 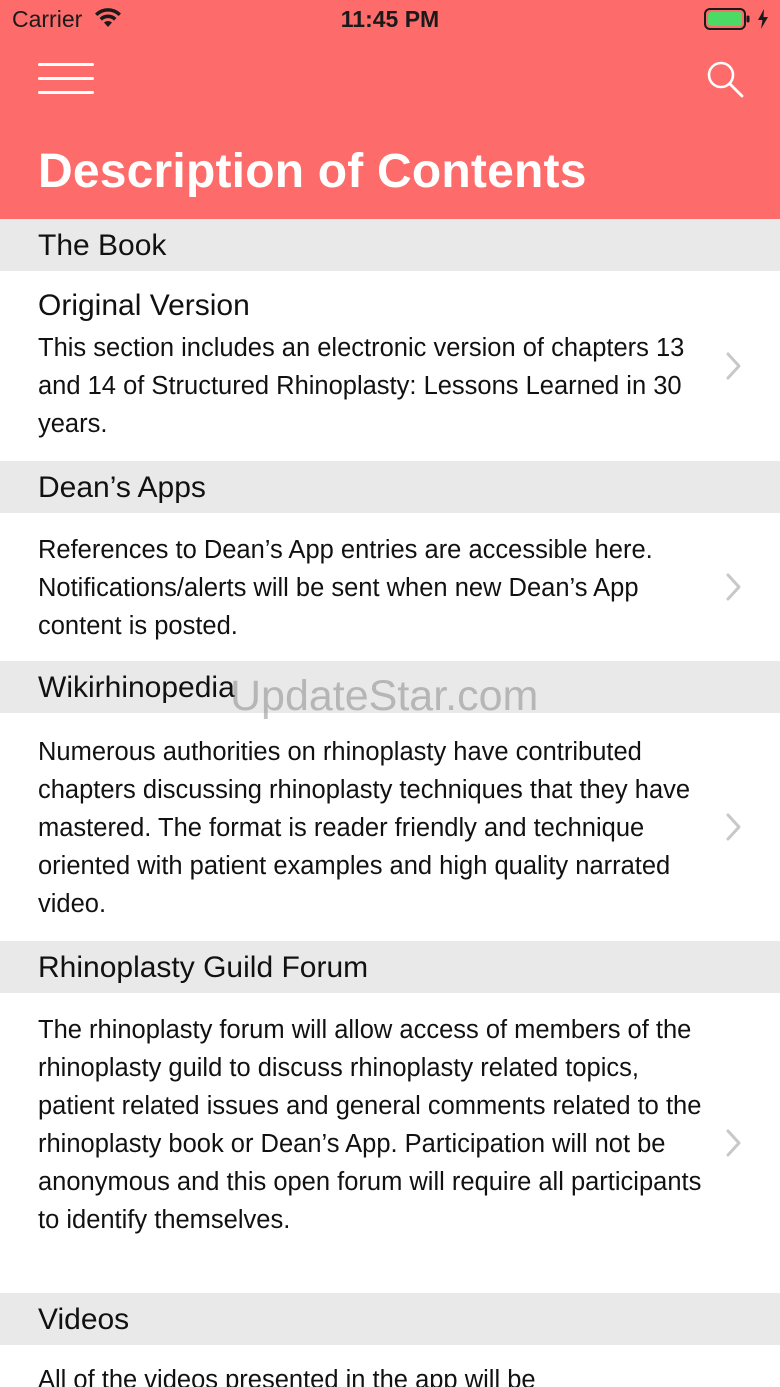 I want to click on section-header-label: The Book, so click(x=102, y=245).